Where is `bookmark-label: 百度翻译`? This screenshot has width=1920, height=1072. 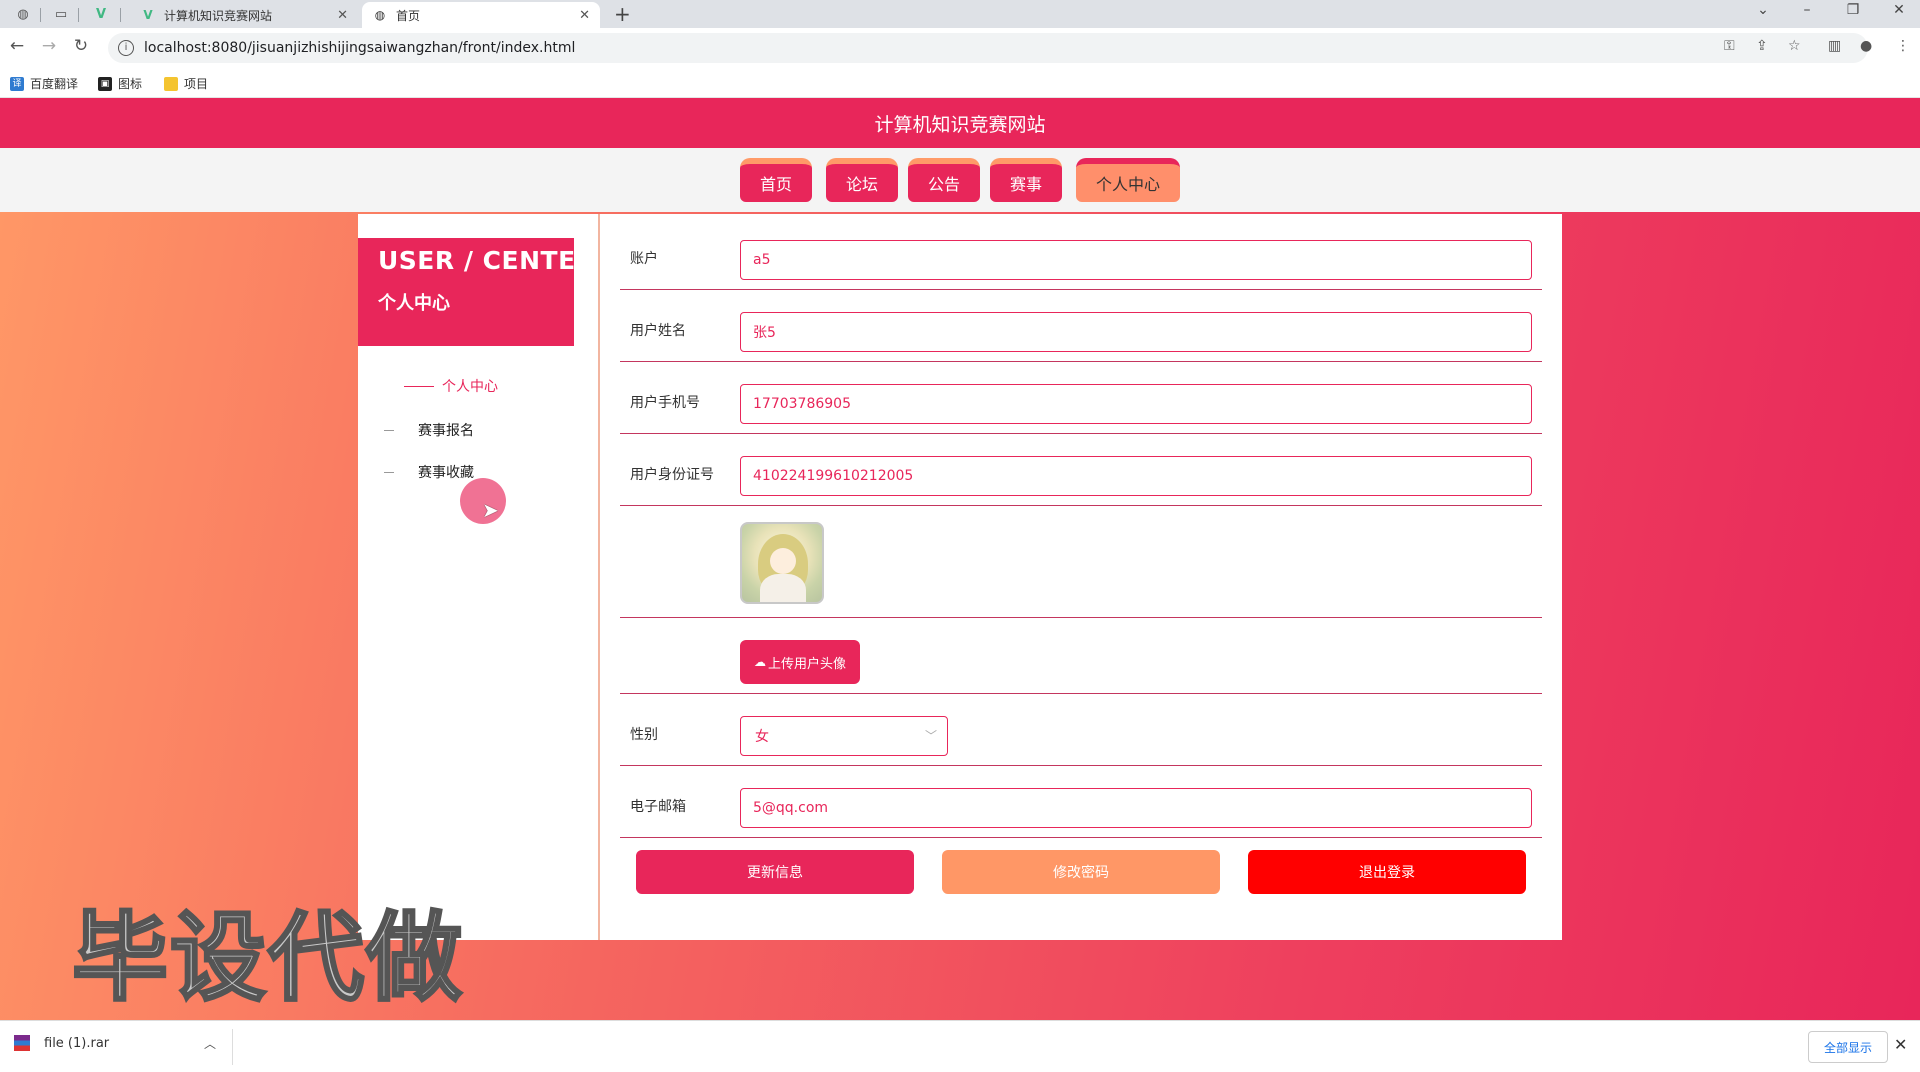 bookmark-label: 百度翻译 is located at coordinates (54, 84).